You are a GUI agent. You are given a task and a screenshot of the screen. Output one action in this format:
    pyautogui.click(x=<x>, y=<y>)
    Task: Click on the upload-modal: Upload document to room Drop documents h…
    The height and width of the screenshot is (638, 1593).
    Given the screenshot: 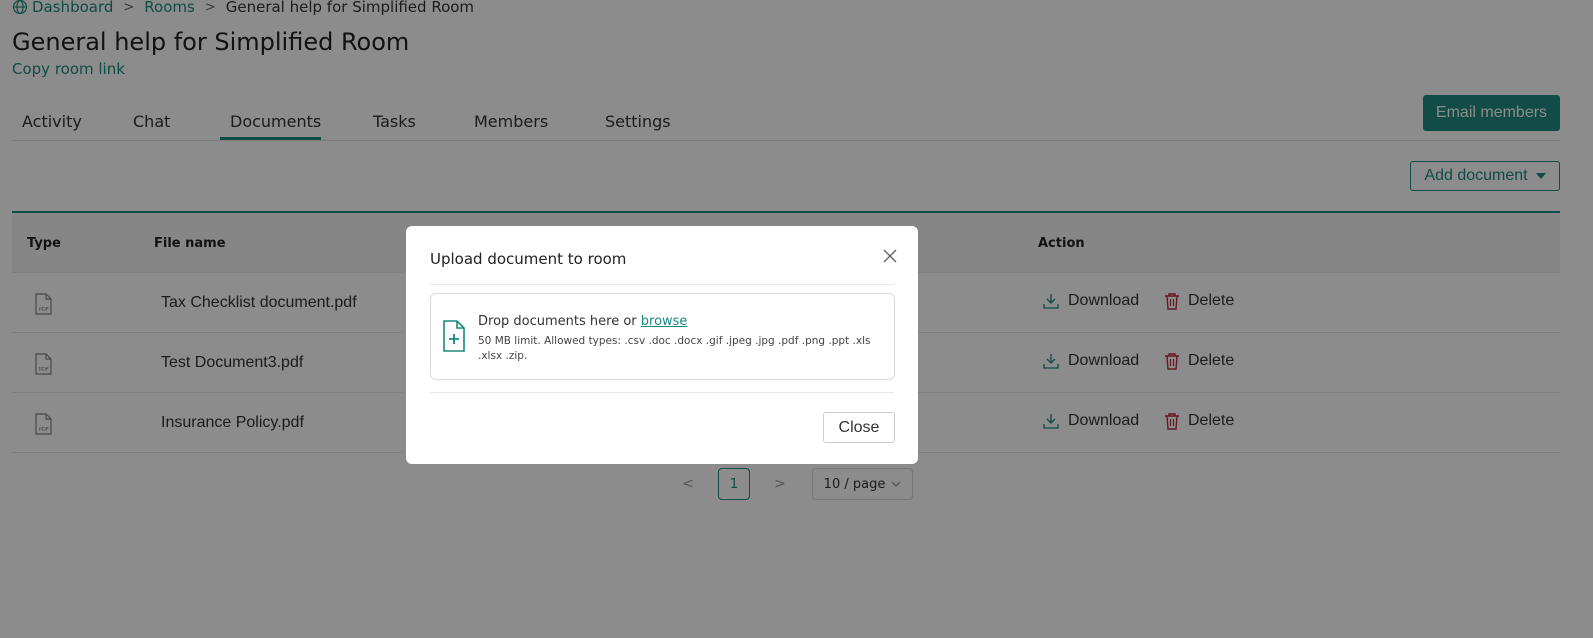 What is the action you would take?
    pyautogui.click(x=662, y=345)
    